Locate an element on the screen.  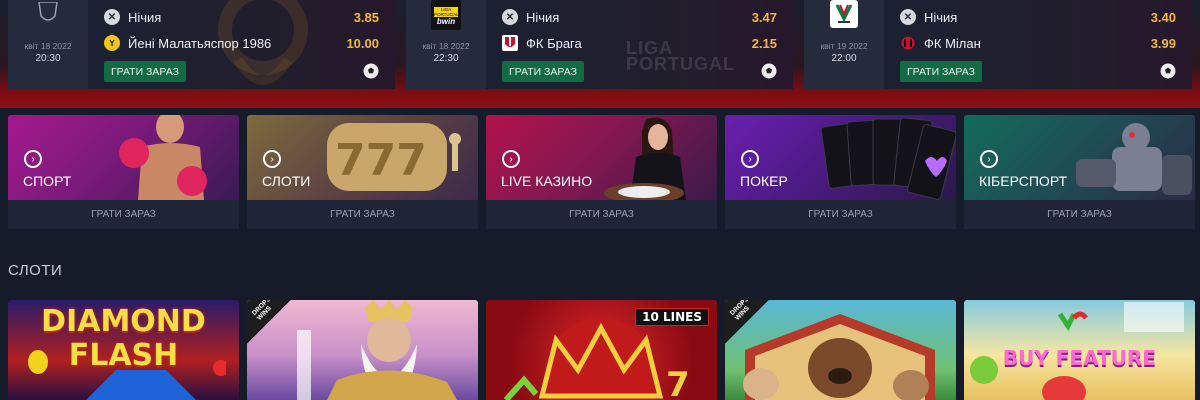
category-title: КІБЕРСПОРТ is located at coordinates (1023, 181).